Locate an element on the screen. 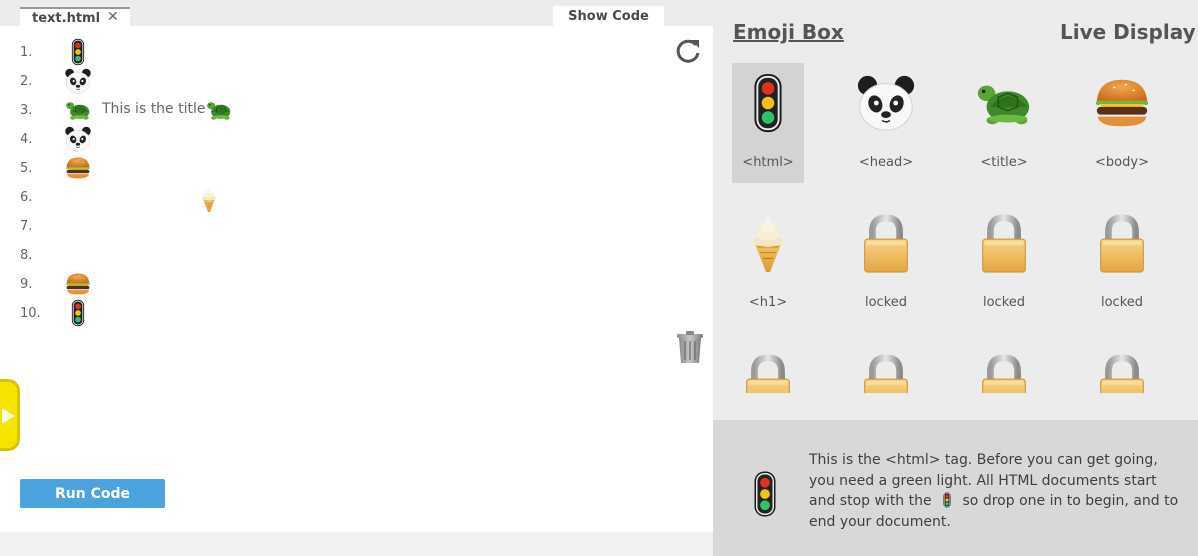 Image resolution: width=1198 pixels, height=556 pixels. code-line: 7. is located at coordinates (350, 226).